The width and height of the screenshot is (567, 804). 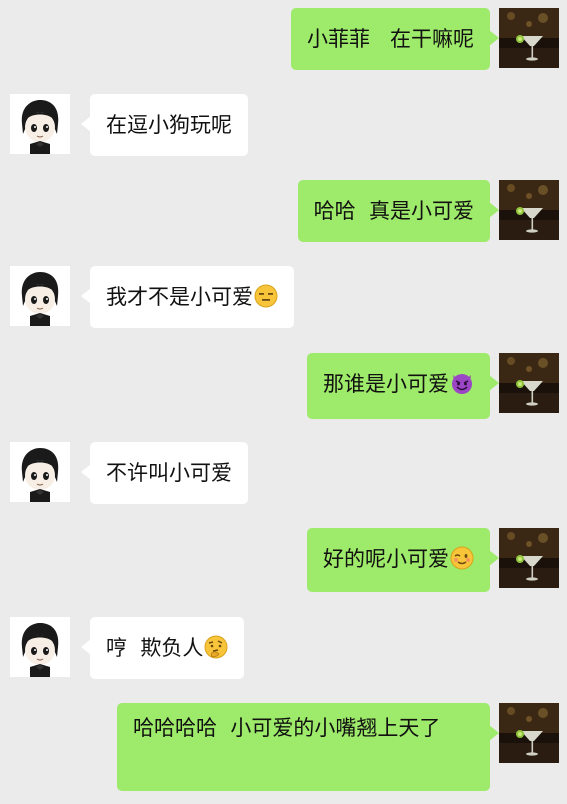 What do you see at coordinates (462, 383) in the screenshot?
I see `devil-face-icon` at bounding box center [462, 383].